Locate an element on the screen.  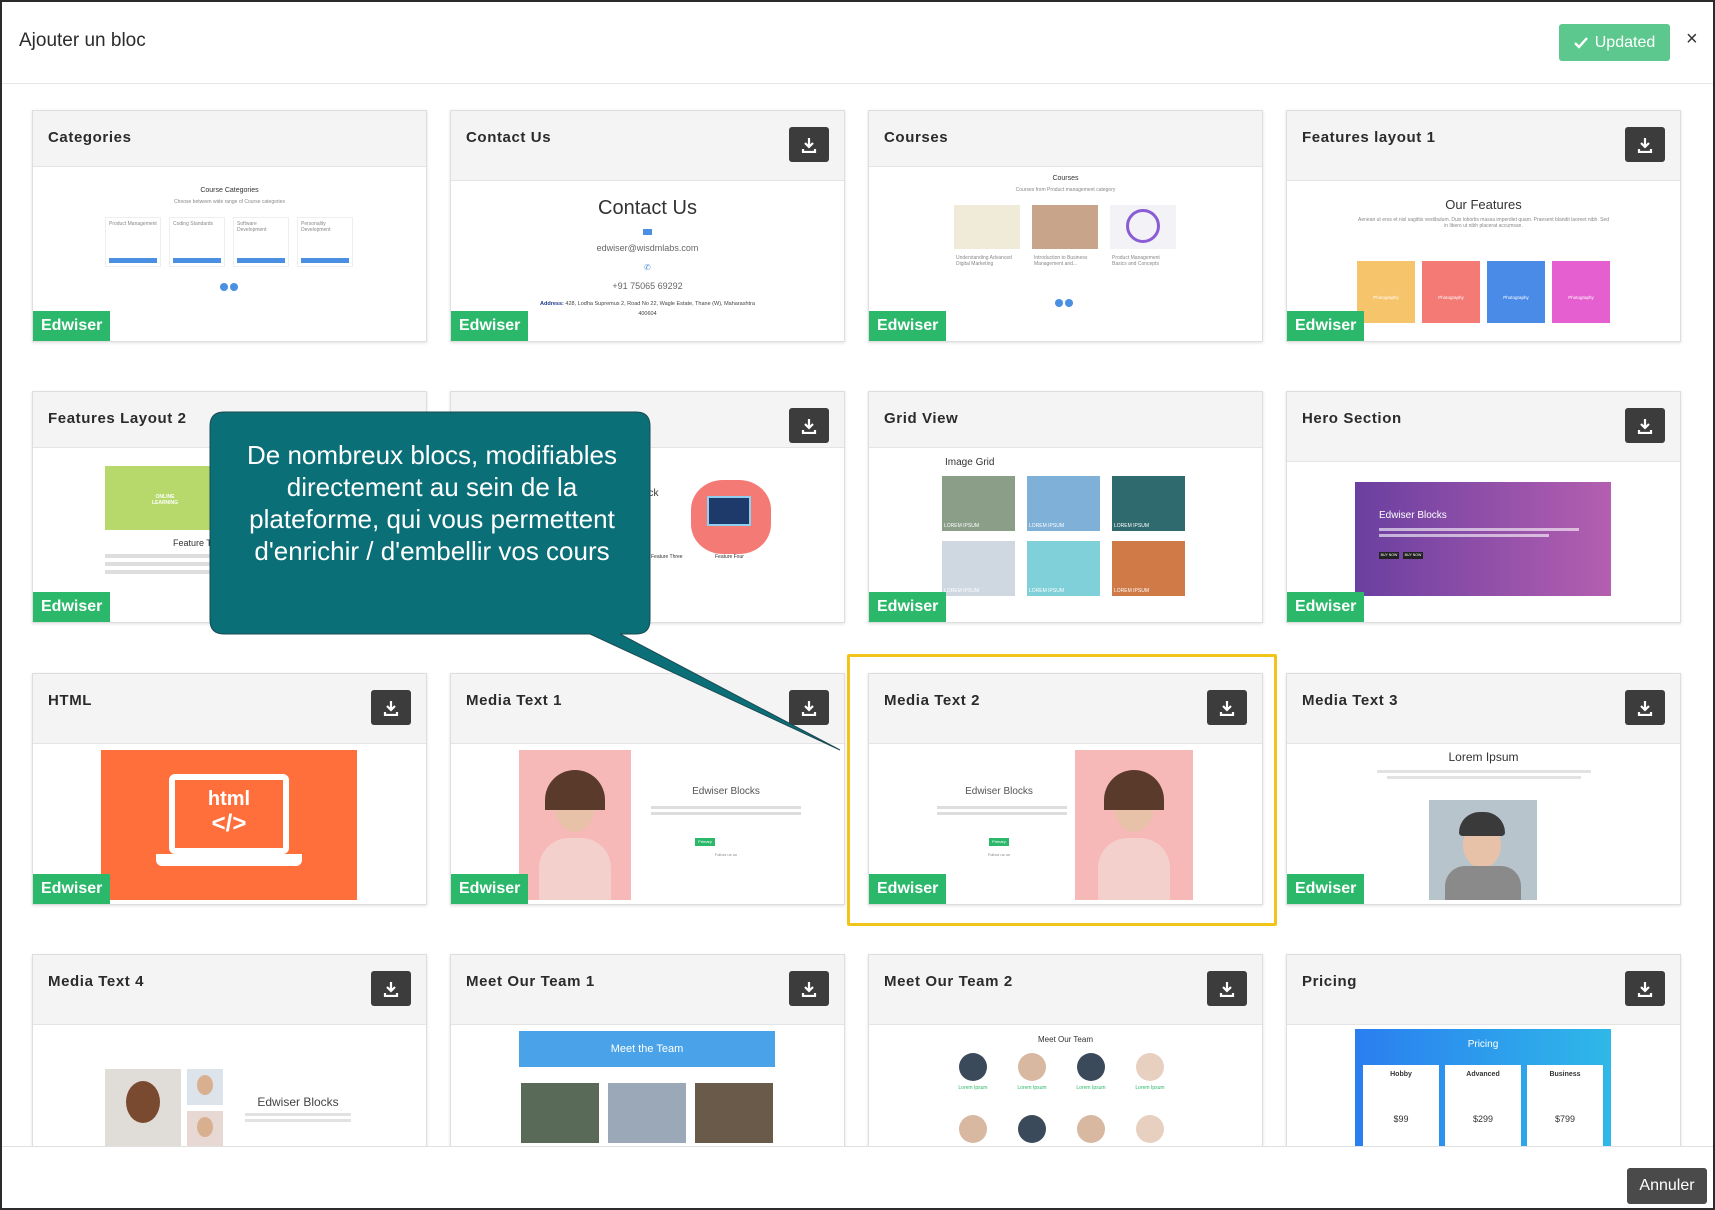
block-card-html: HTML html </> Edwiser is located at coordinates (229, 789).